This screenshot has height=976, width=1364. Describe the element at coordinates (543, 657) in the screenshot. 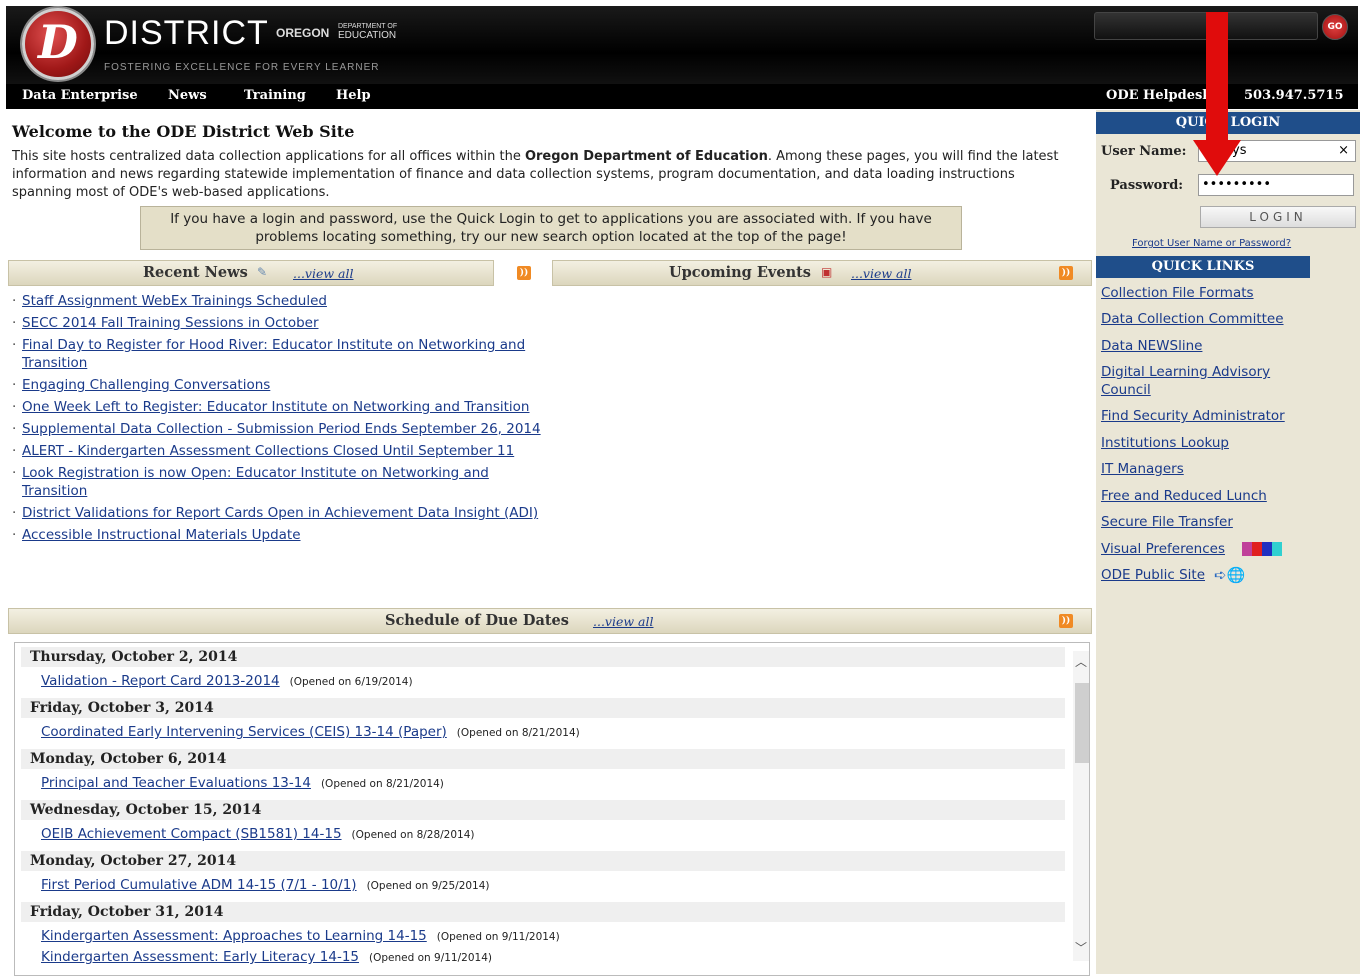

I see `schedule-day: Thursday, October 2, 2014` at that location.